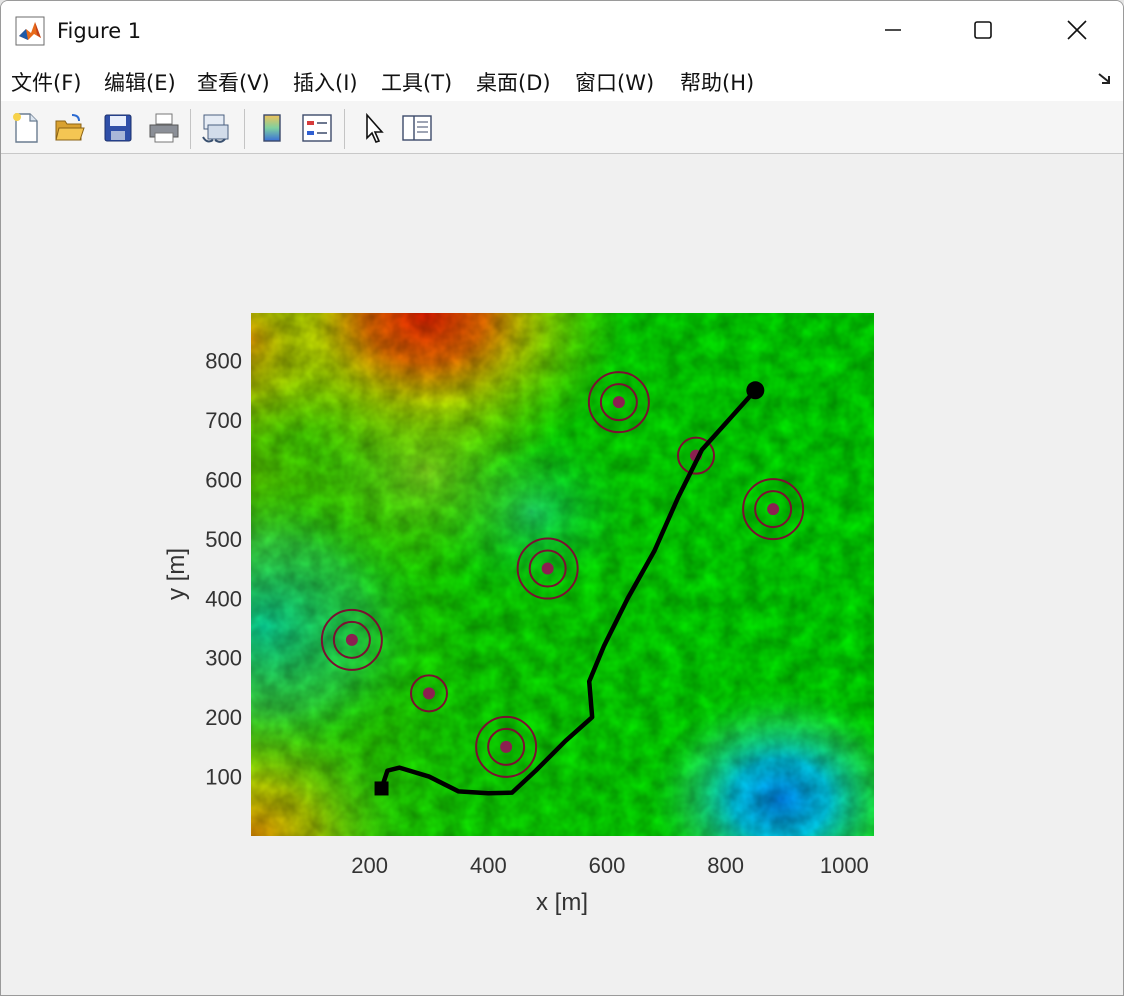  What do you see at coordinates (118, 128) in the screenshot?
I see `save-icon` at bounding box center [118, 128].